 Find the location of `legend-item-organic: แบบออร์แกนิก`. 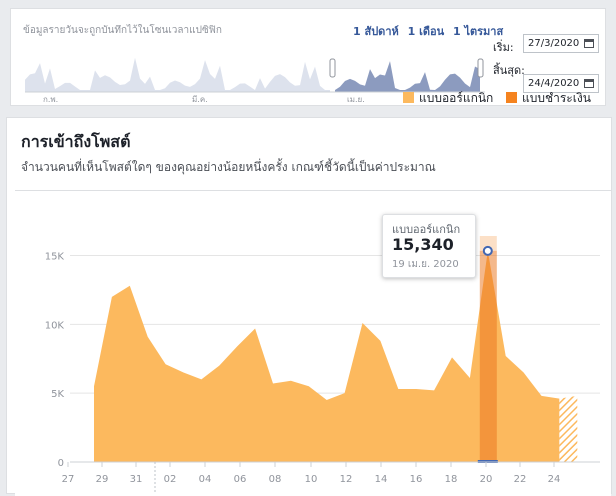

legend-item-organic: แบบออร์แกนิก is located at coordinates (448, 98).